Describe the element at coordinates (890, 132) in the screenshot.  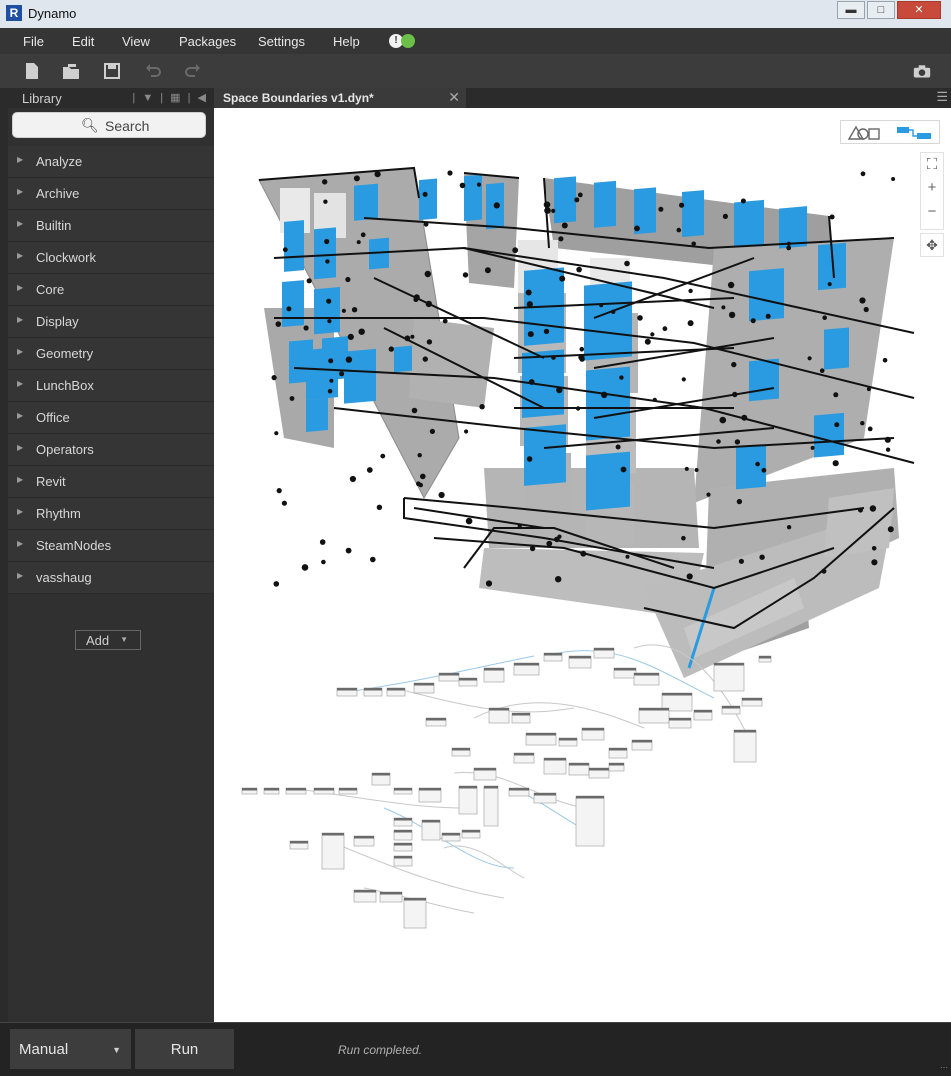
I see `view-mode-toggle` at that location.